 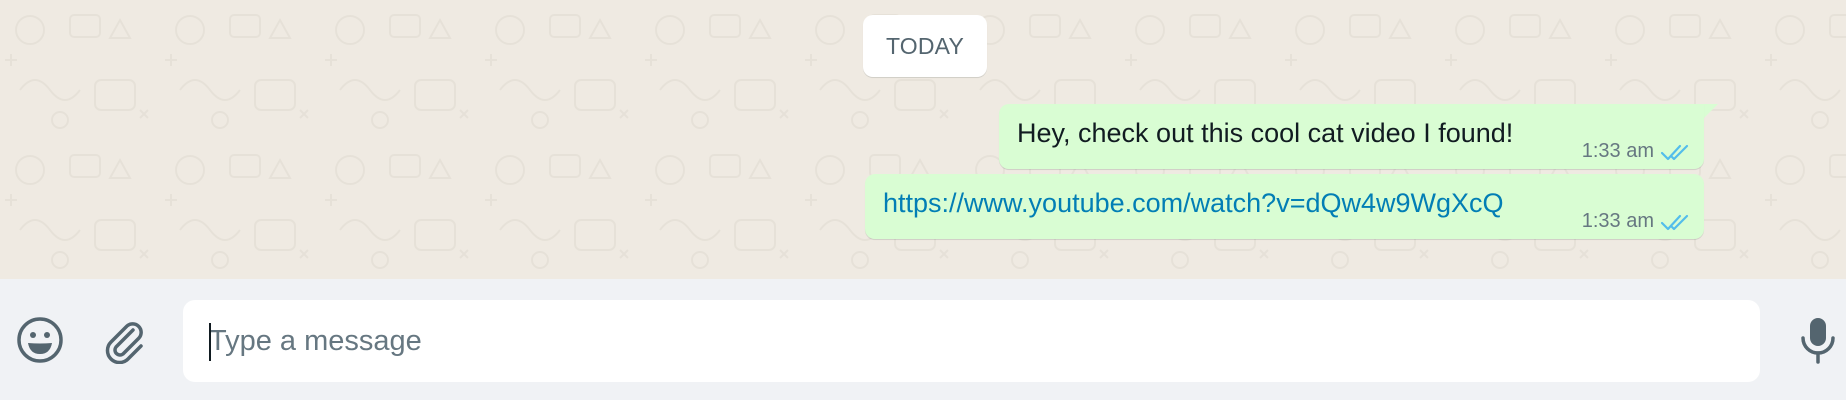 What do you see at coordinates (210, 342) in the screenshot?
I see `text-caret` at bounding box center [210, 342].